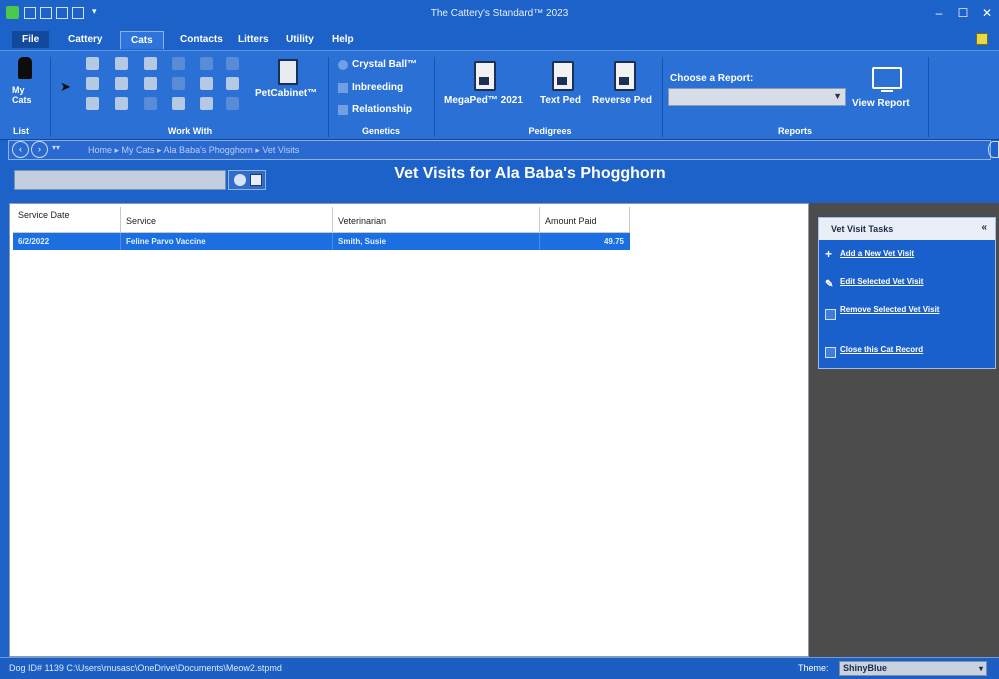  I want to click on search-button, so click(247, 180).